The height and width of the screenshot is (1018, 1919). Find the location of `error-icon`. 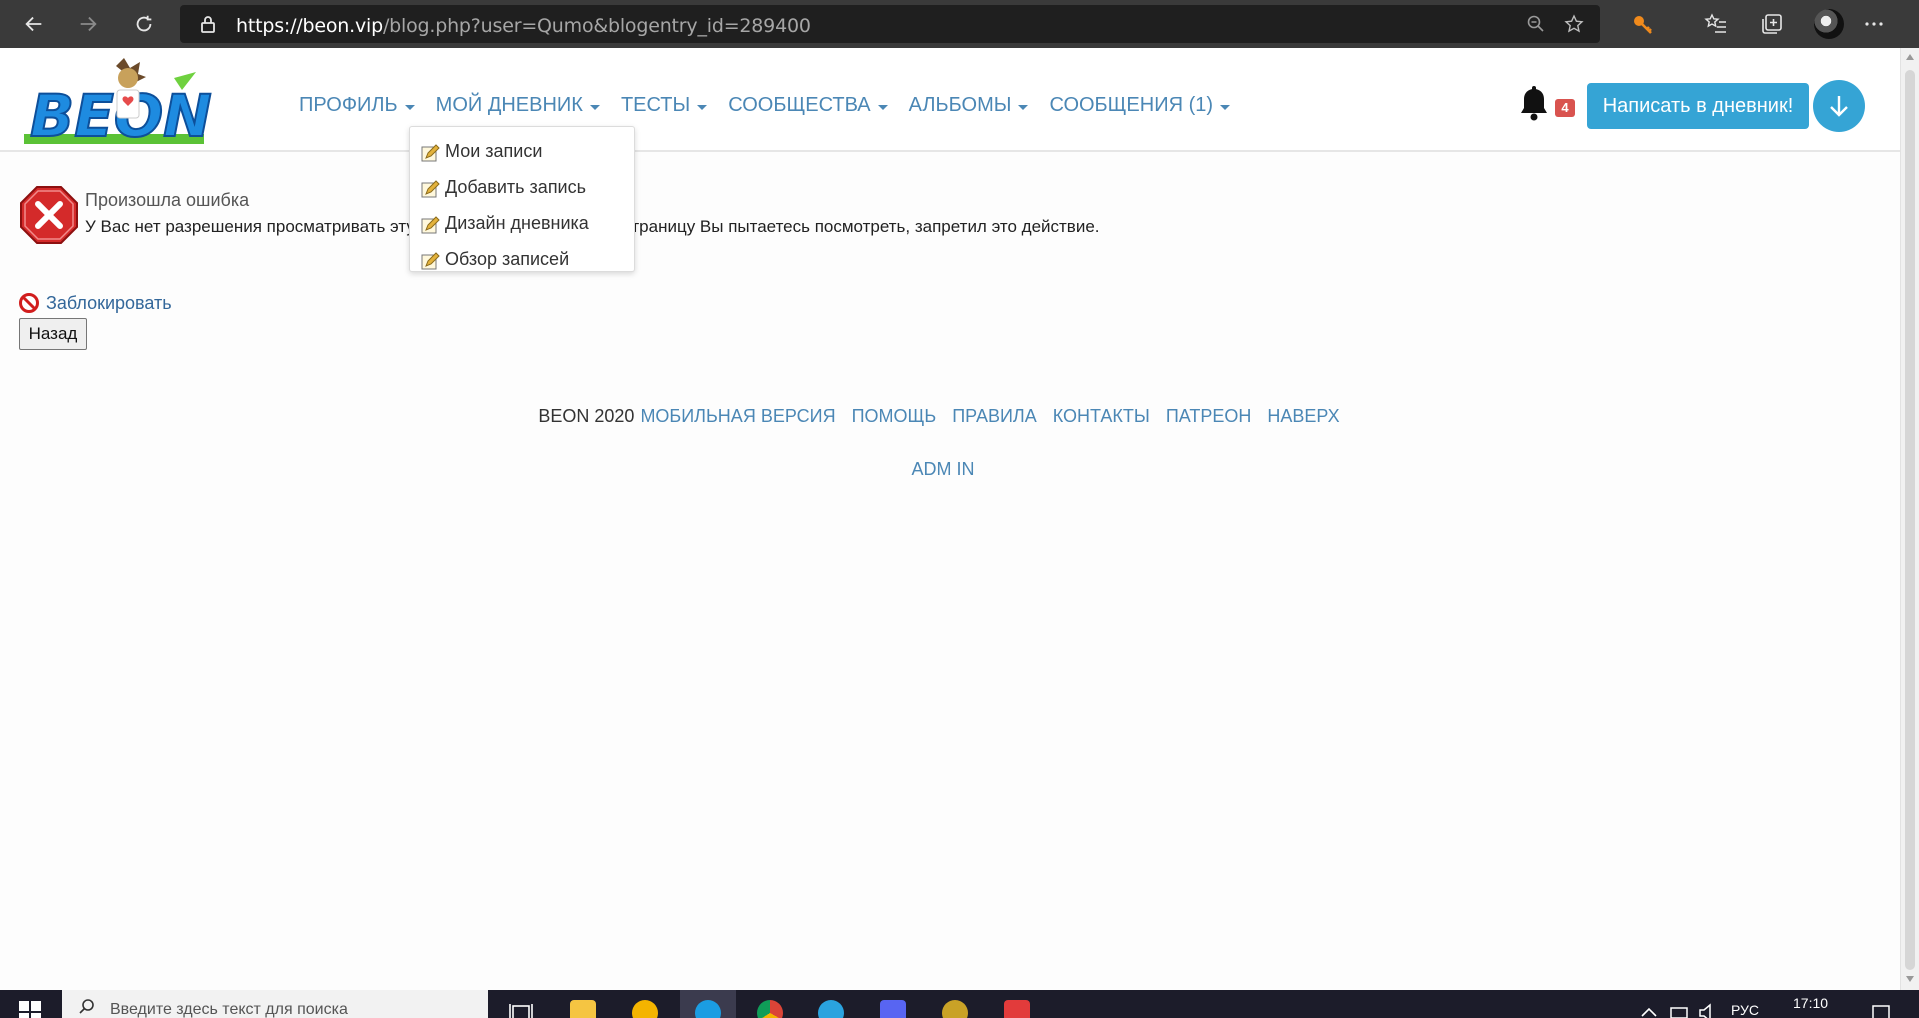

error-icon is located at coordinates (49, 215).